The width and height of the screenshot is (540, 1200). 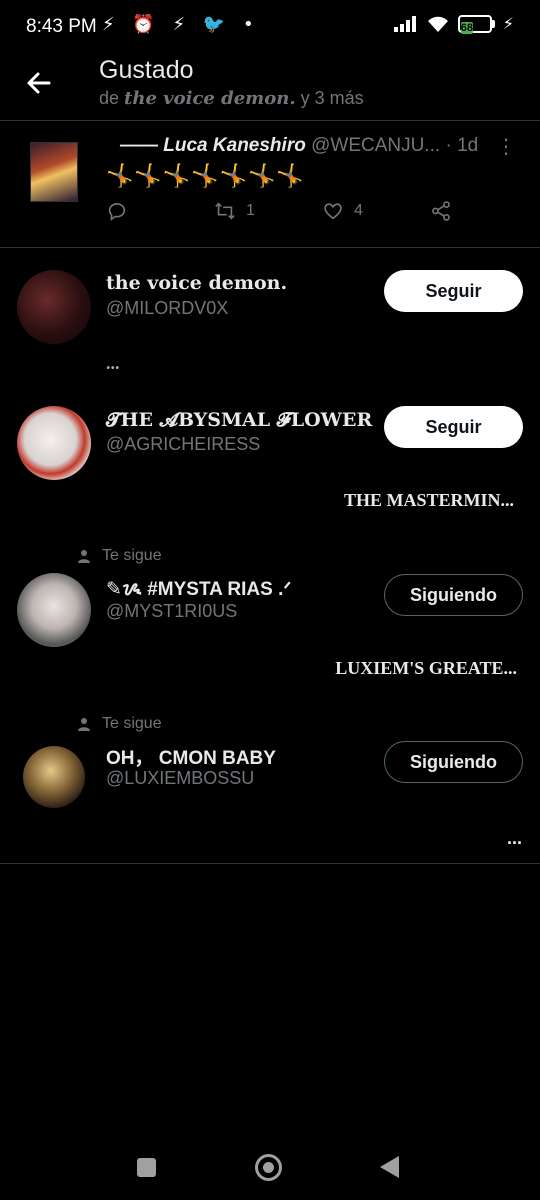 What do you see at coordinates (225, 211) in the screenshot?
I see `retweet-icon` at bounding box center [225, 211].